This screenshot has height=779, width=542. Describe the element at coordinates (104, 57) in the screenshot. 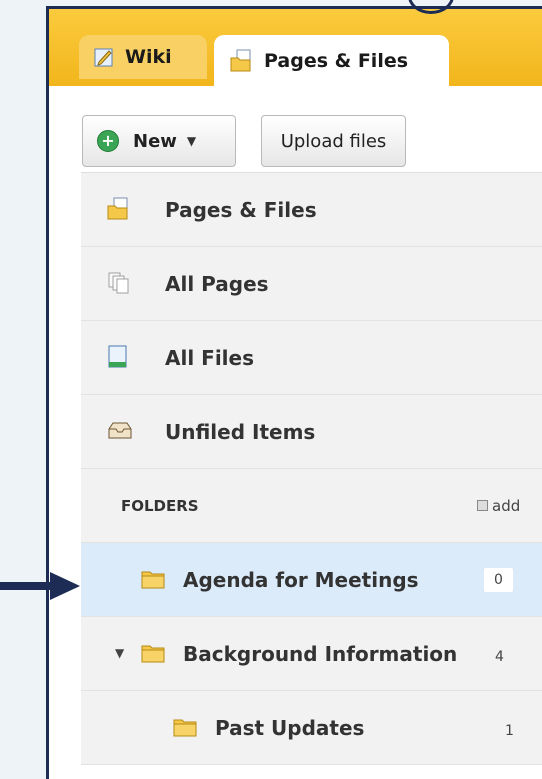

I see `wiki-edit-icon` at that location.